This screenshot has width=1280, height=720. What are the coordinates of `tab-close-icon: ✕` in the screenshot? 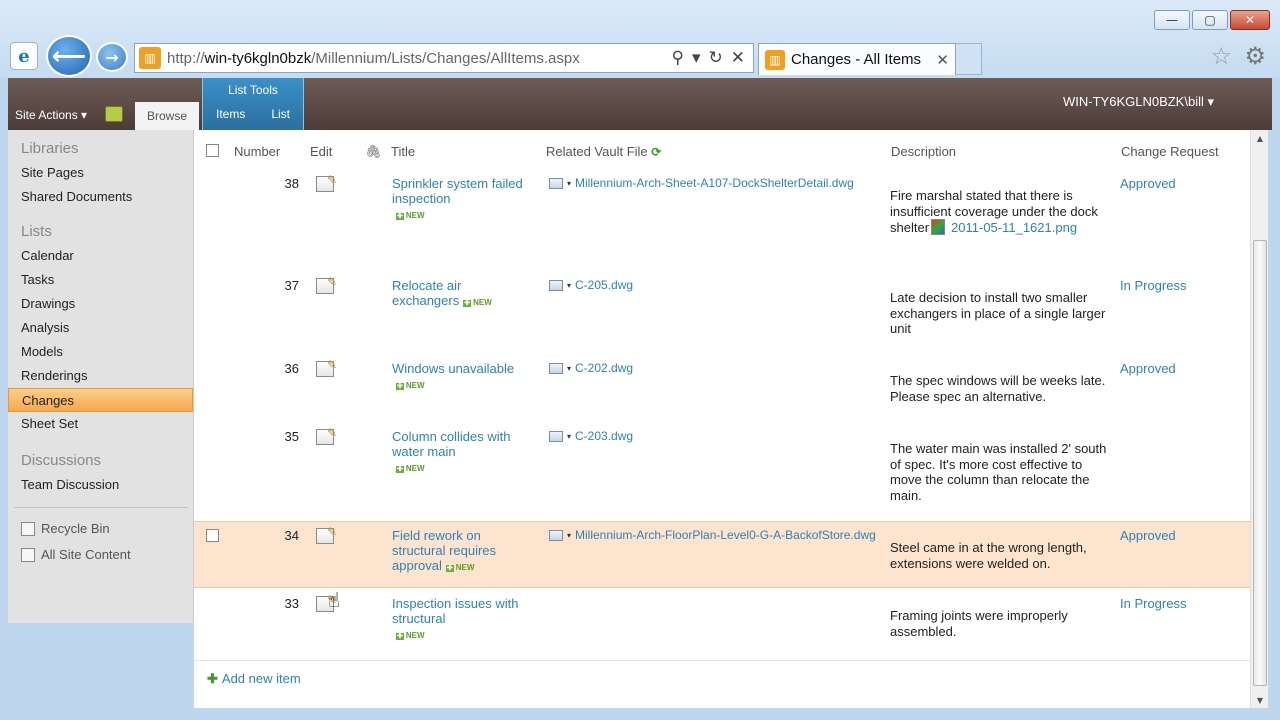 It's located at (945, 60).